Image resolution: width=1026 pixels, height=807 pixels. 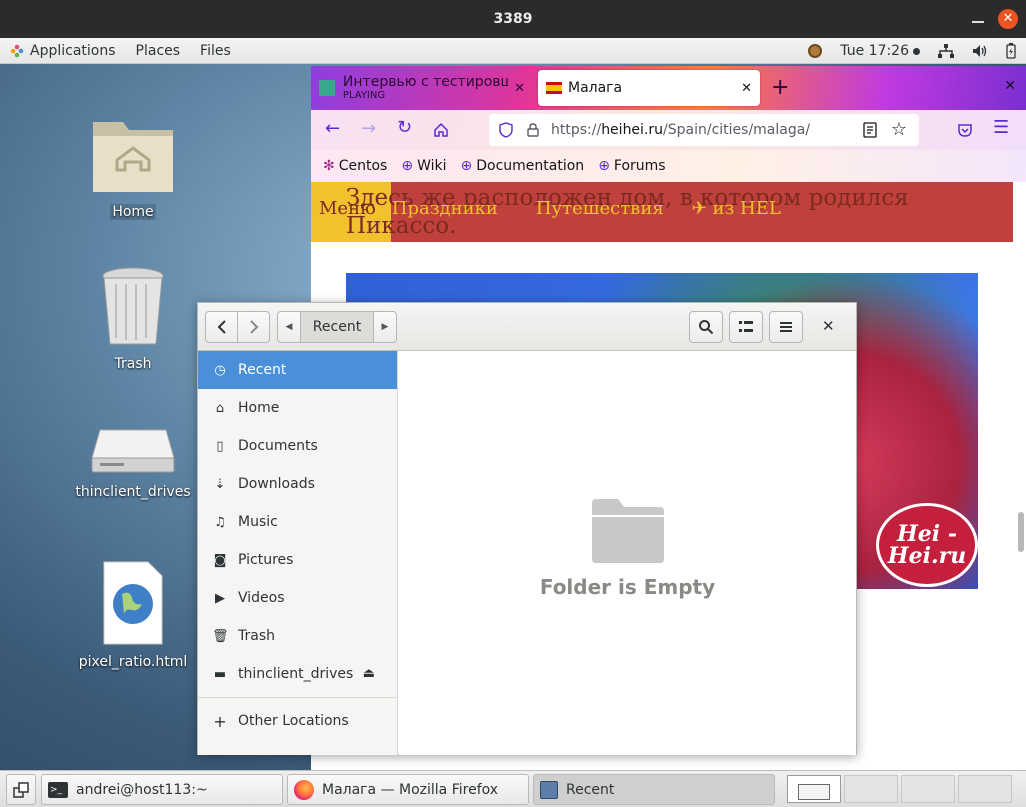 What do you see at coordinates (332, 128) in the screenshot?
I see `back-button: ←` at bounding box center [332, 128].